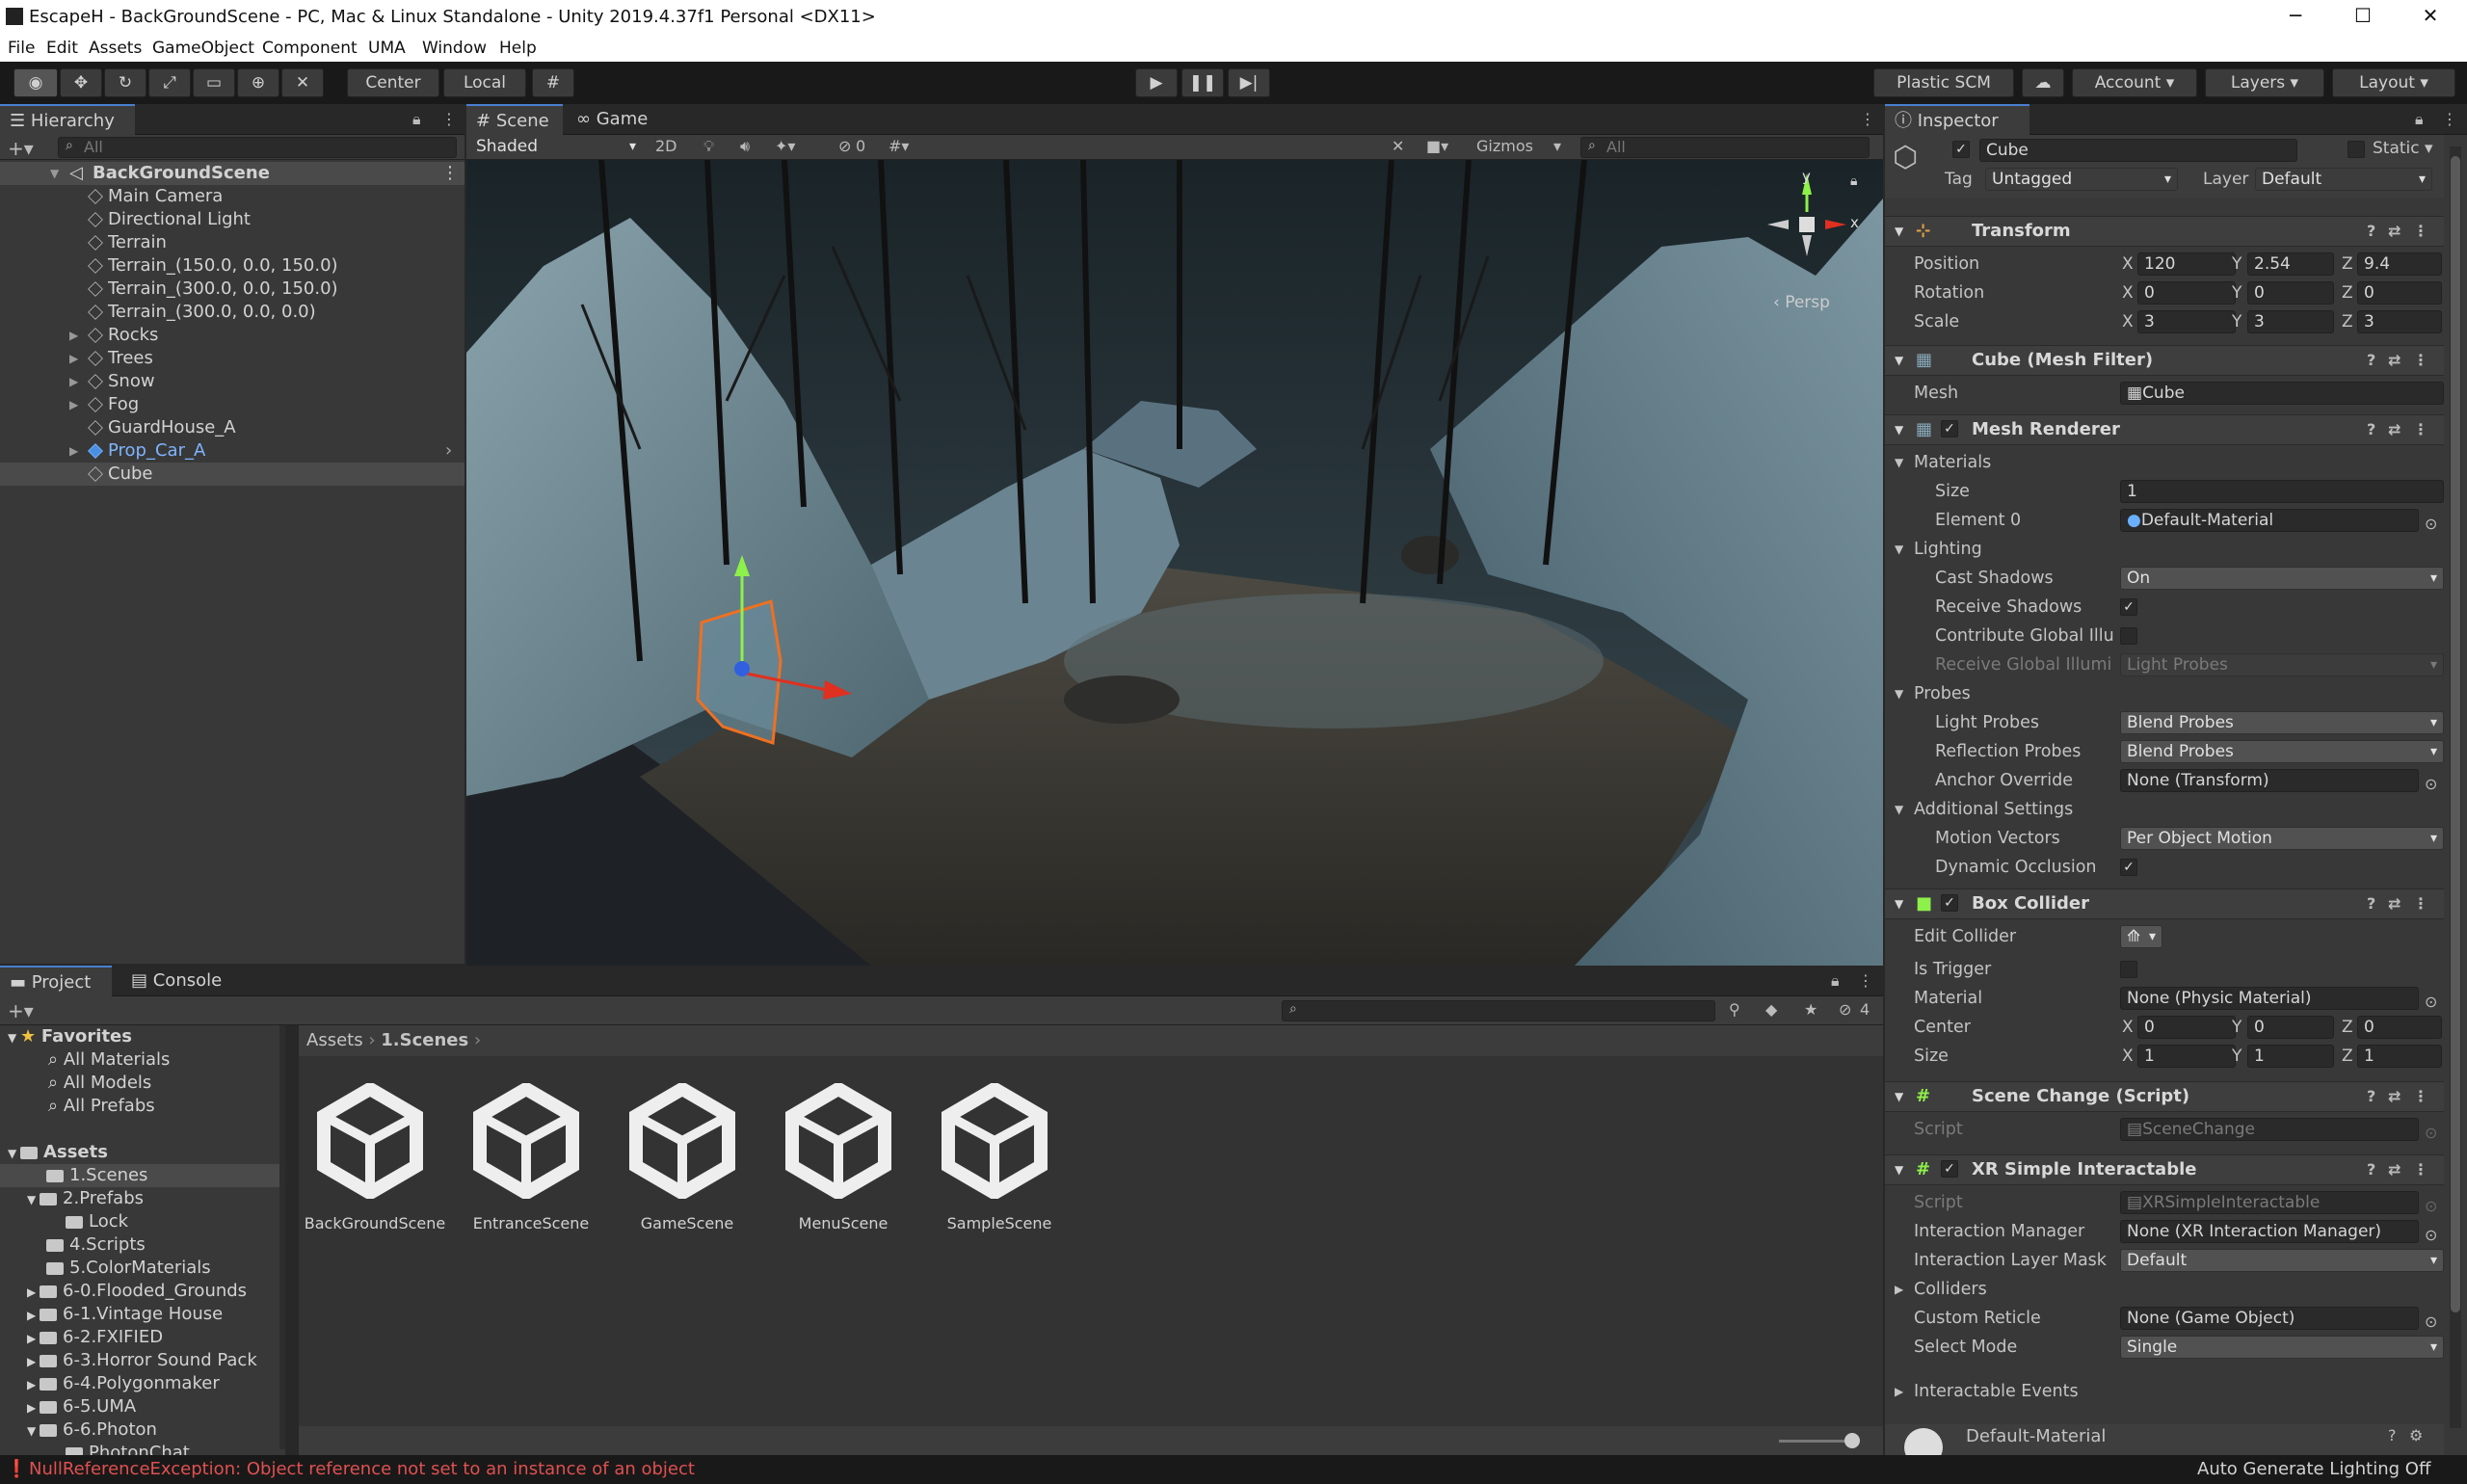 This screenshot has width=2467, height=1484. I want to click on breadcrumb-assets: Assets, so click(334, 1040).